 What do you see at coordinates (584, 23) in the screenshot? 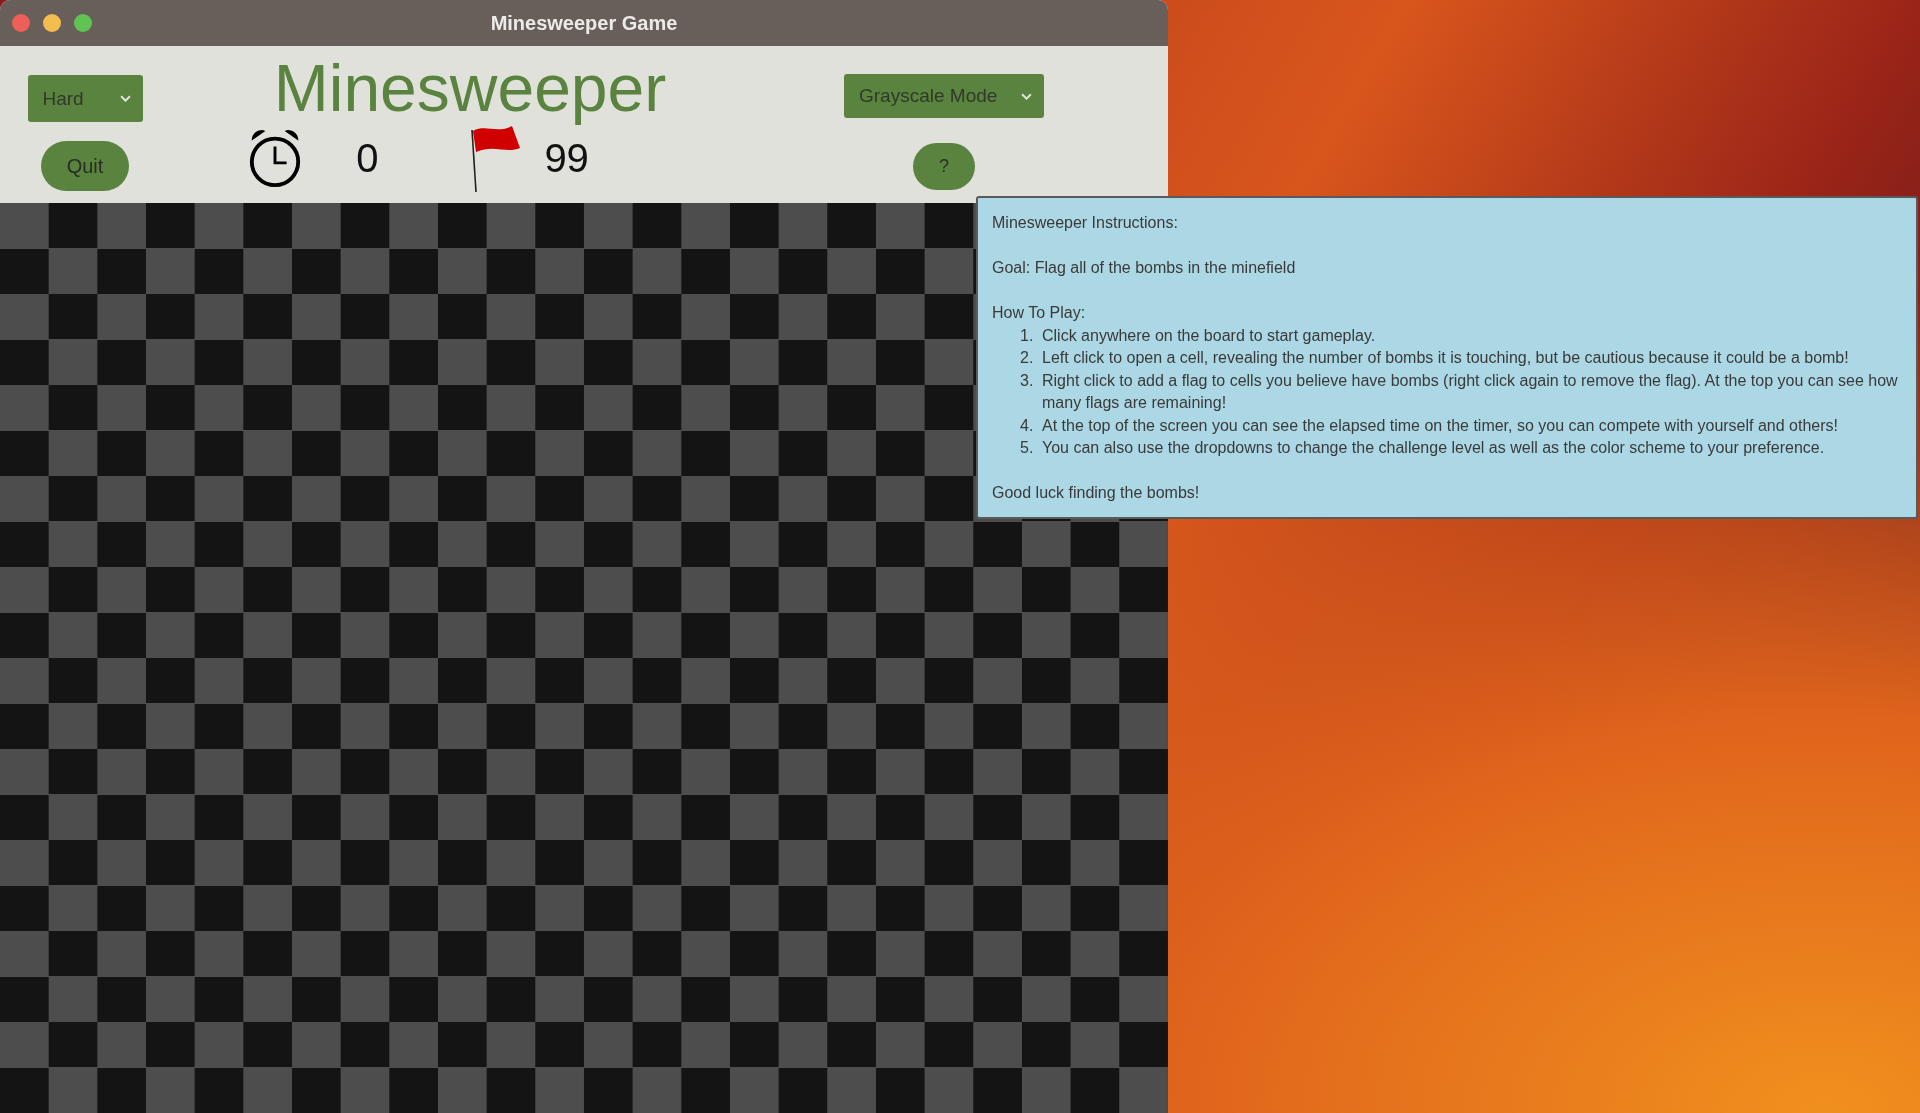
I see `window-title: Minesweeper Game` at bounding box center [584, 23].